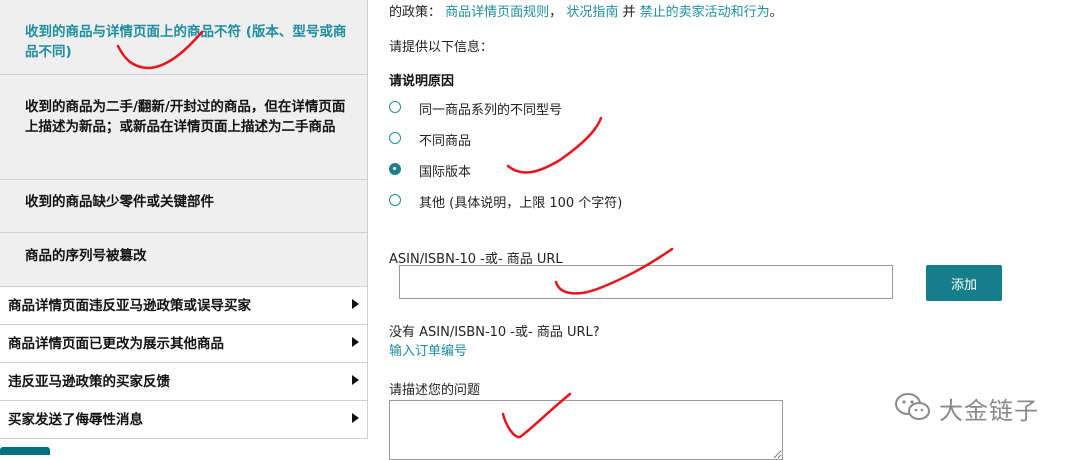 The height and width of the screenshot is (460, 1080). What do you see at coordinates (129, 306) in the screenshot?
I see `category-item-label: 商品详情页面违反亚马逊政策或误导买家` at bounding box center [129, 306].